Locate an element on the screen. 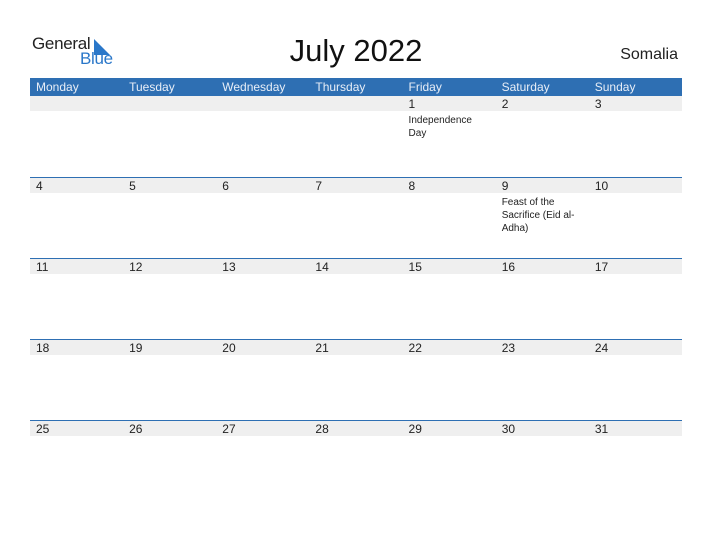  weekday-tuesday: Tuesday is located at coordinates (152, 87).